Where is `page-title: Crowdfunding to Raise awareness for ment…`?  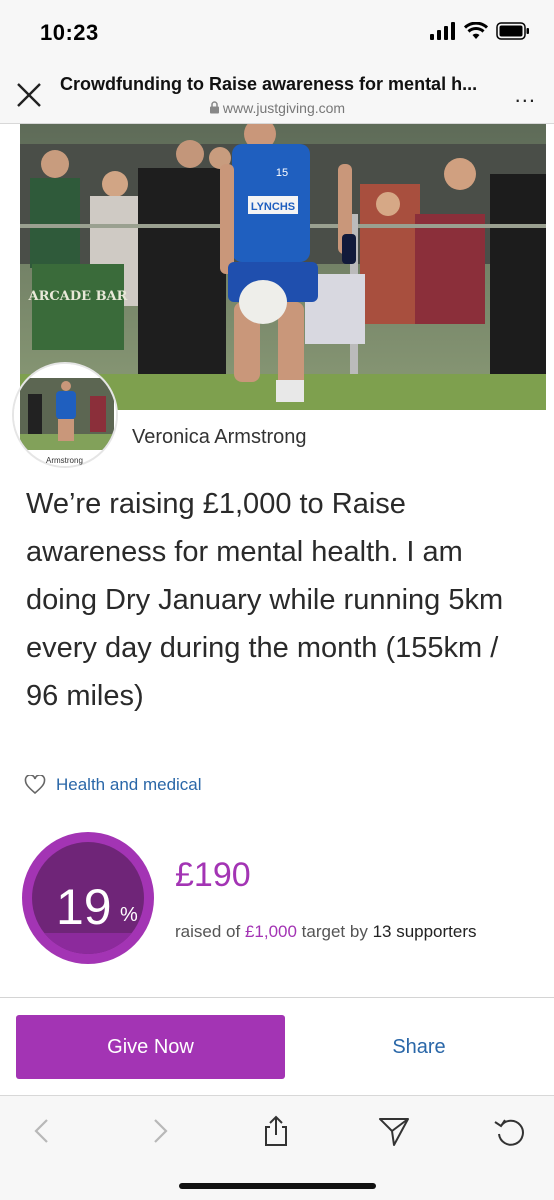 page-title: Crowdfunding to Raise awareness for ment… is located at coordinates (269, 84).